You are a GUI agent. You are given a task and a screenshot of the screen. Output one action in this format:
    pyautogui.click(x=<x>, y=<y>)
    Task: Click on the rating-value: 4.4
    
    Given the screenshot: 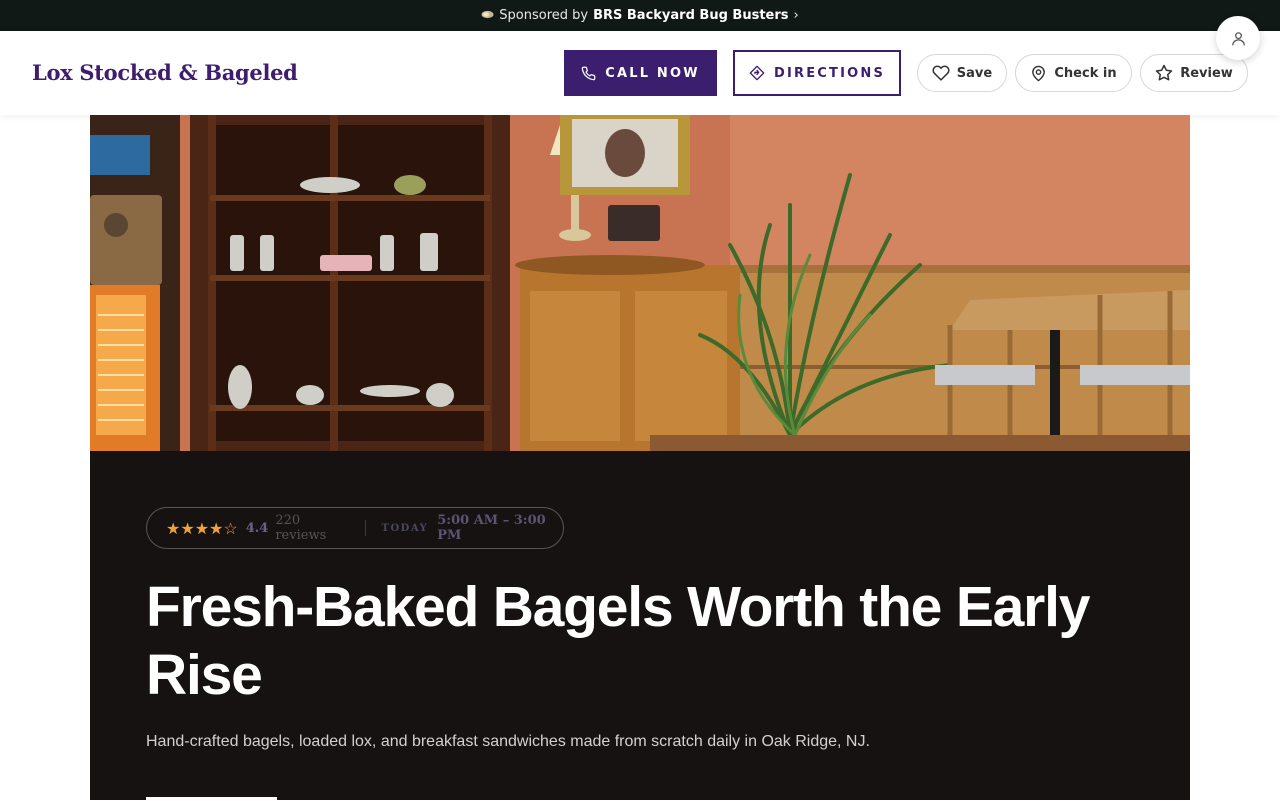 What is the action you would take?
    pyautogui.click(x=257, y=528)
    